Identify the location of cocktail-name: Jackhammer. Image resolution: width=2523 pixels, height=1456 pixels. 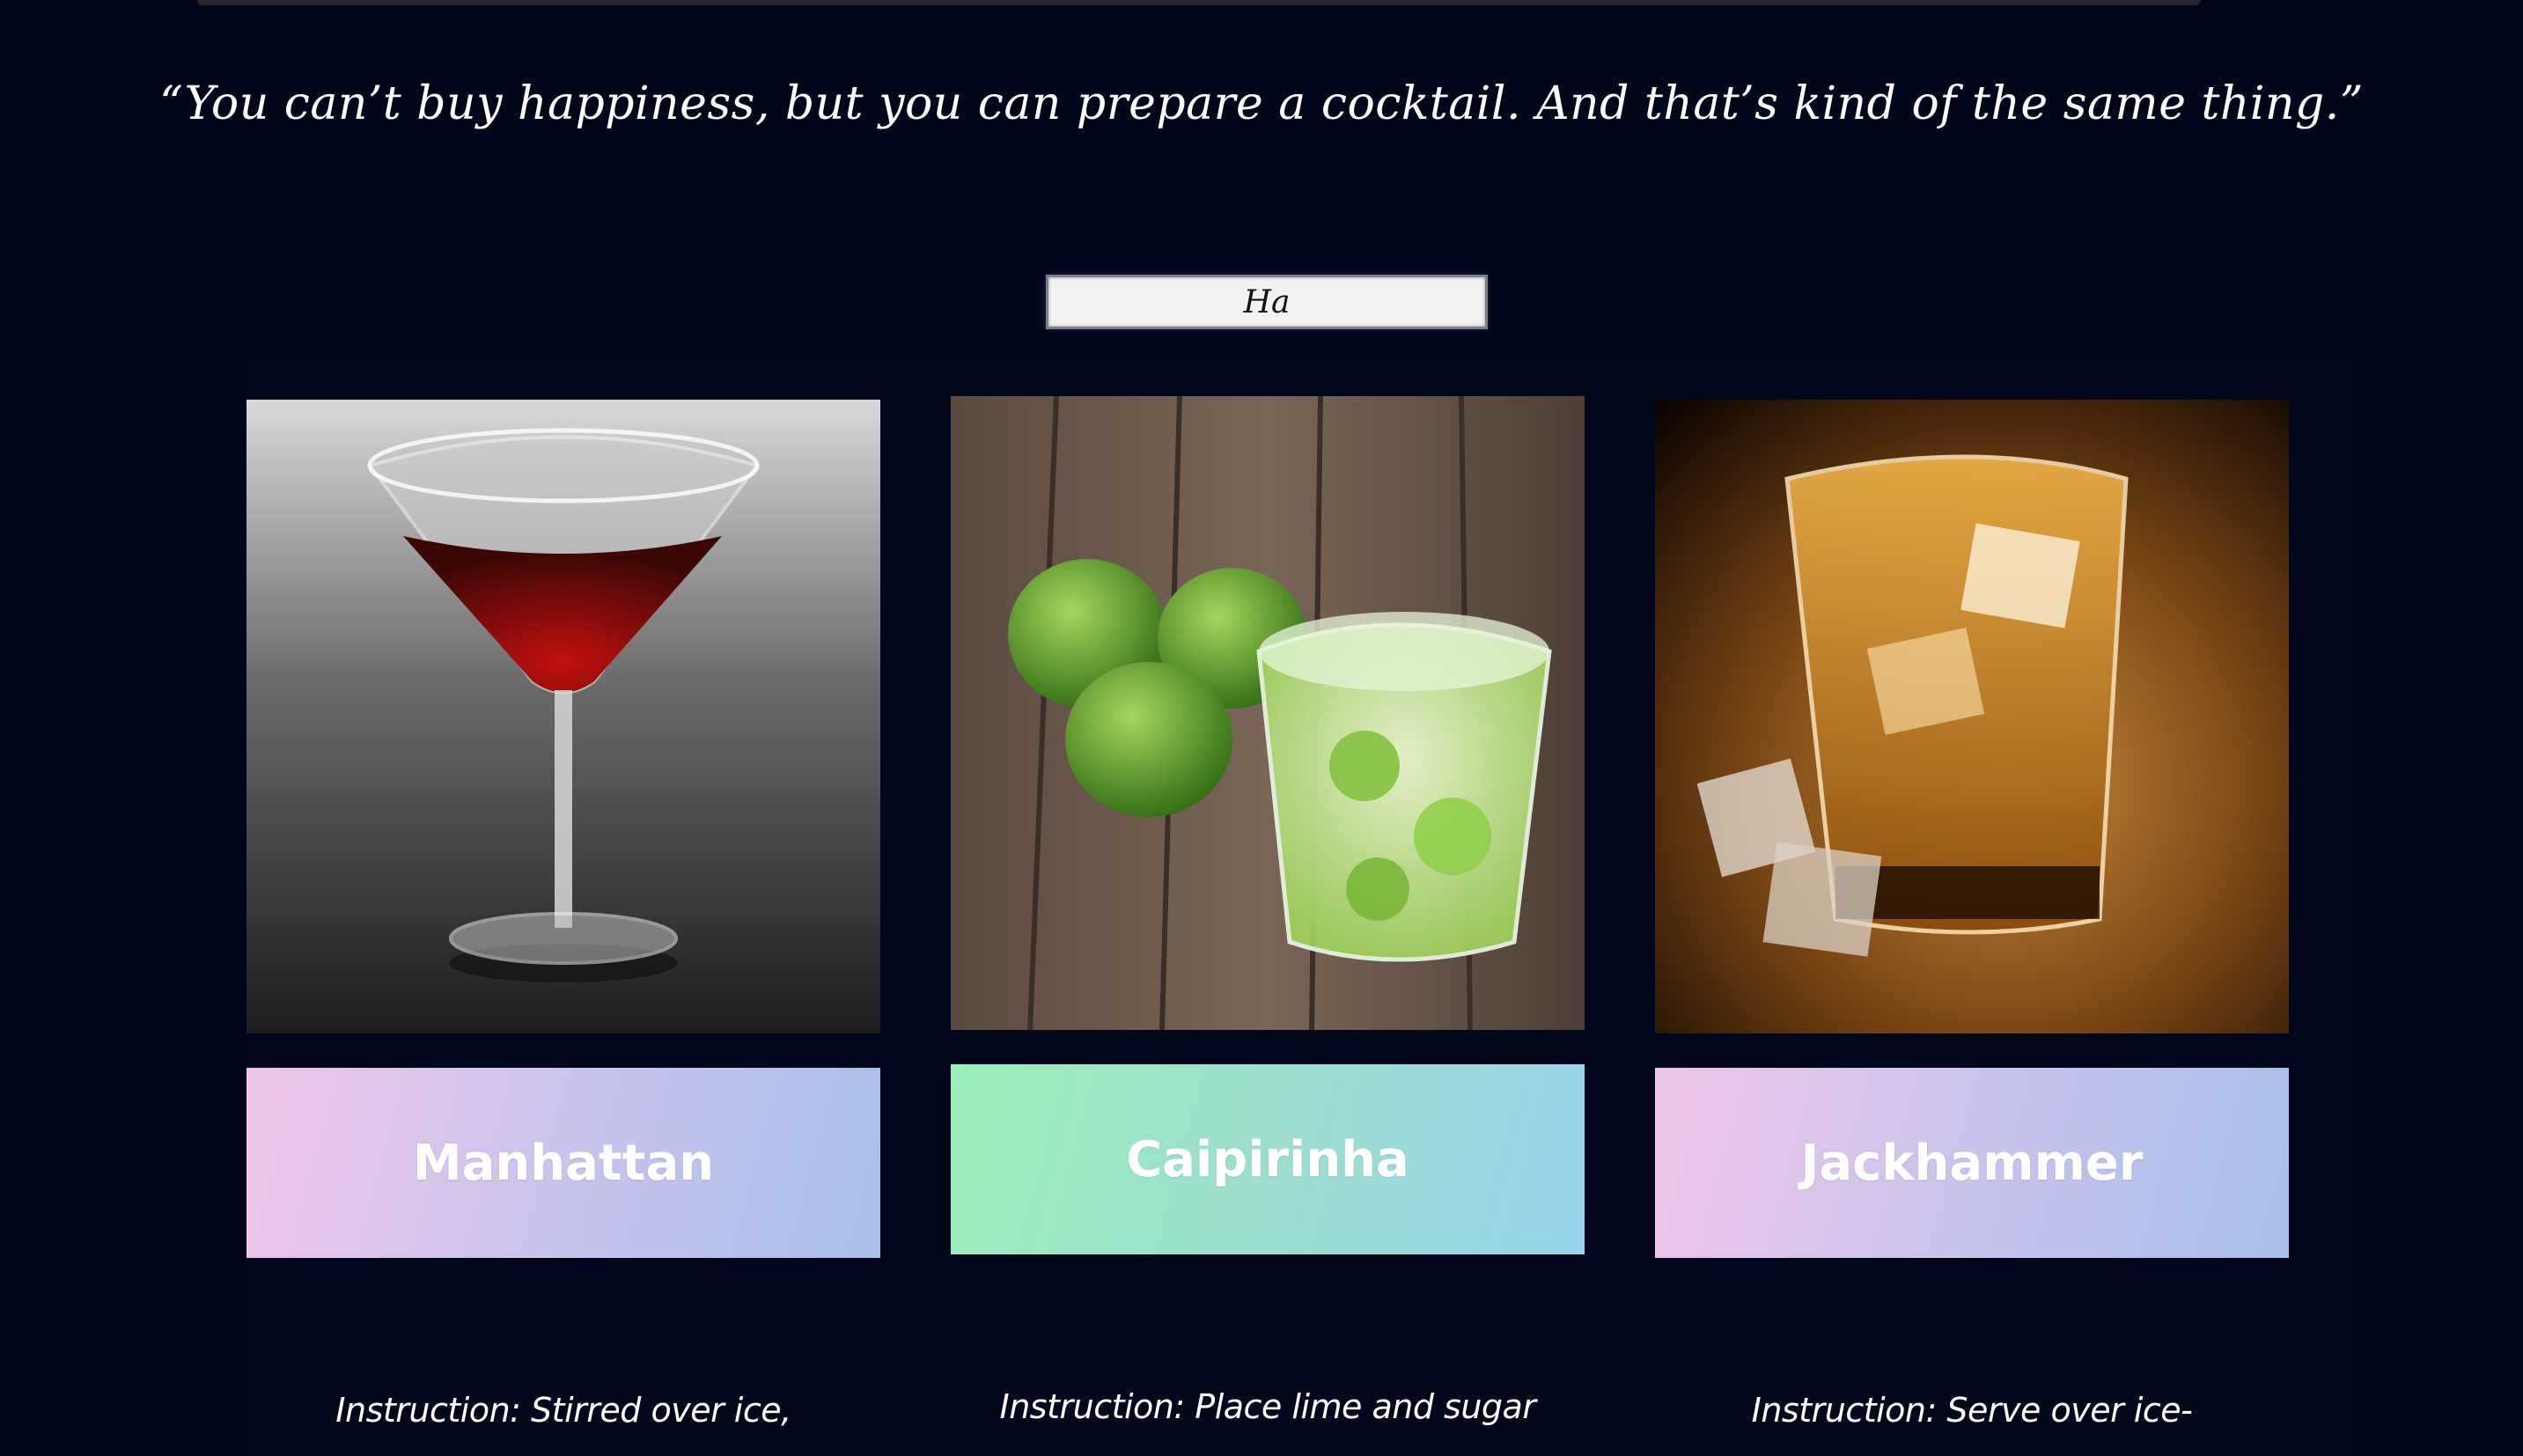
(1972, 1163).